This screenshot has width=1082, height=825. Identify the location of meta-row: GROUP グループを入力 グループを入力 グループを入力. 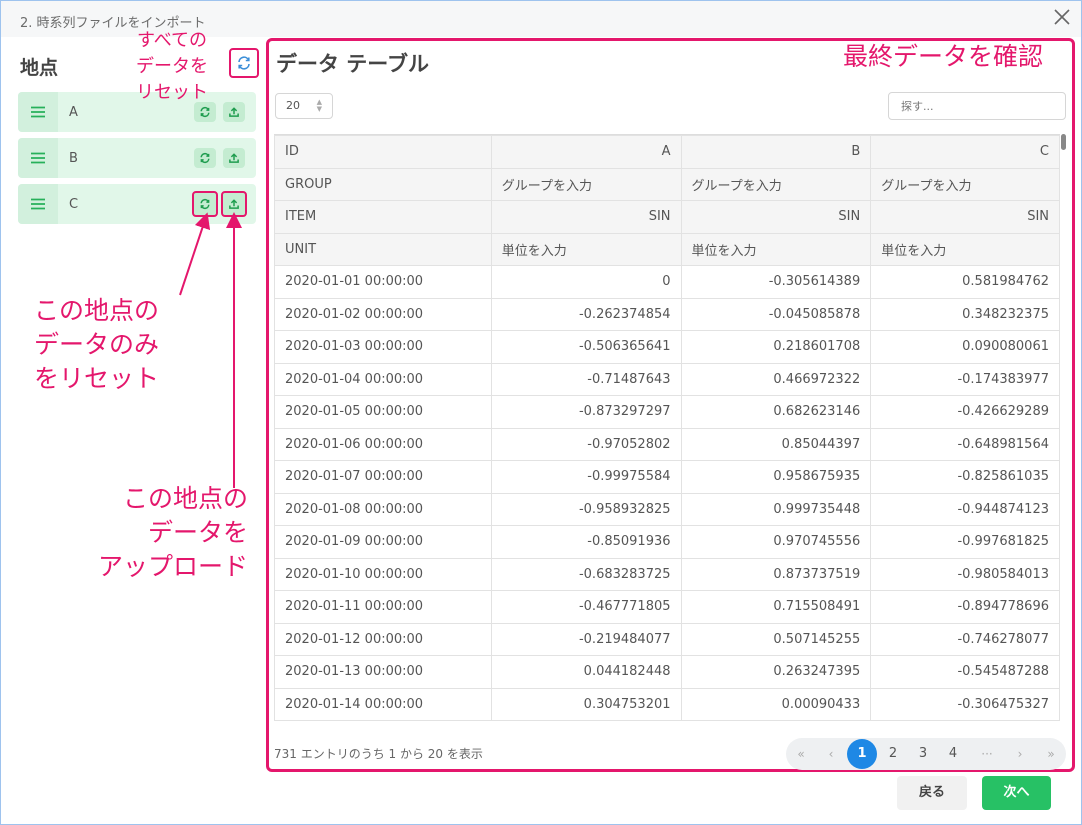
(667, 184).